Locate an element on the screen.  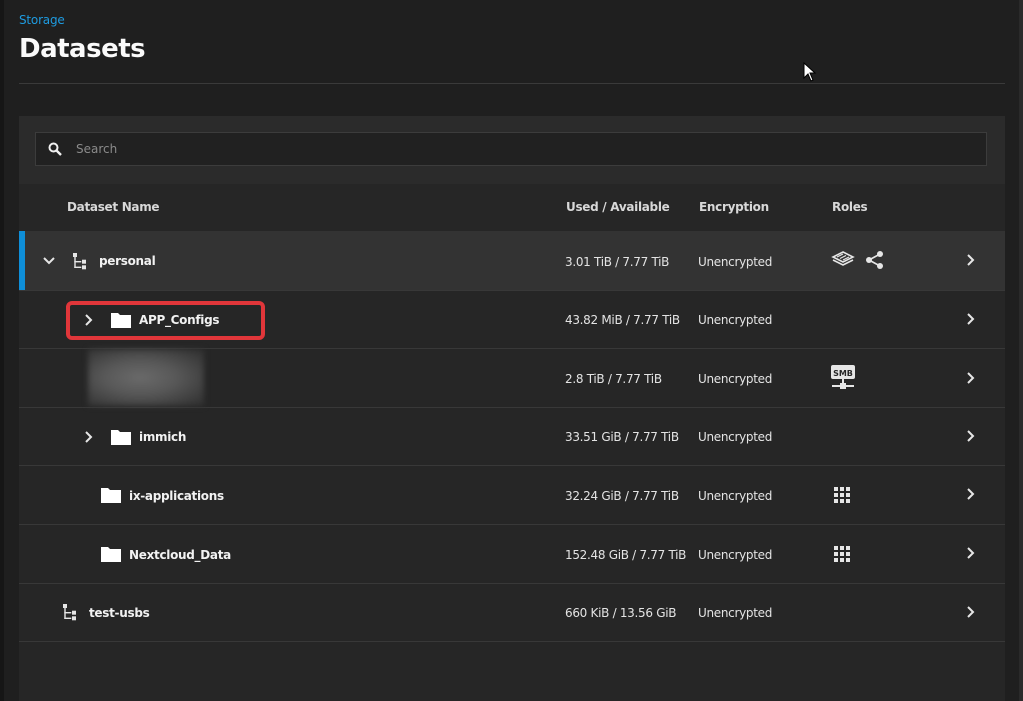
search-box is located at coordinates (511, 149).